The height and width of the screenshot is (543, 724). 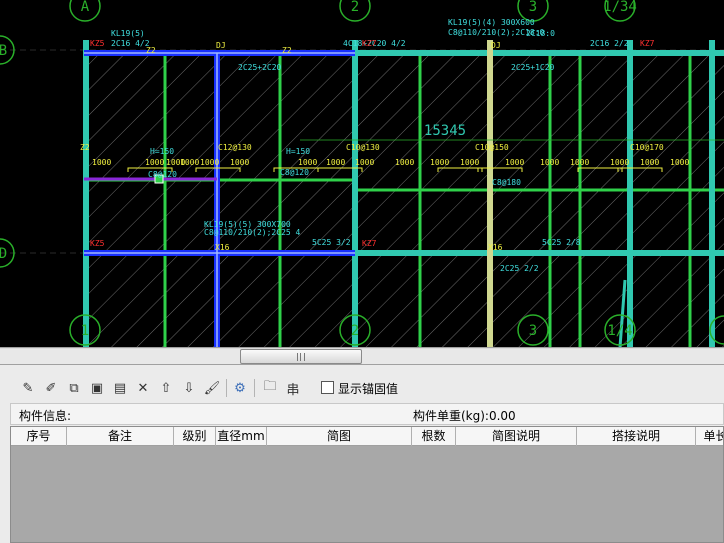 I want to click on cad-beam-label: C8@110/210(2);2C25 4, so click(x=252, y=232).